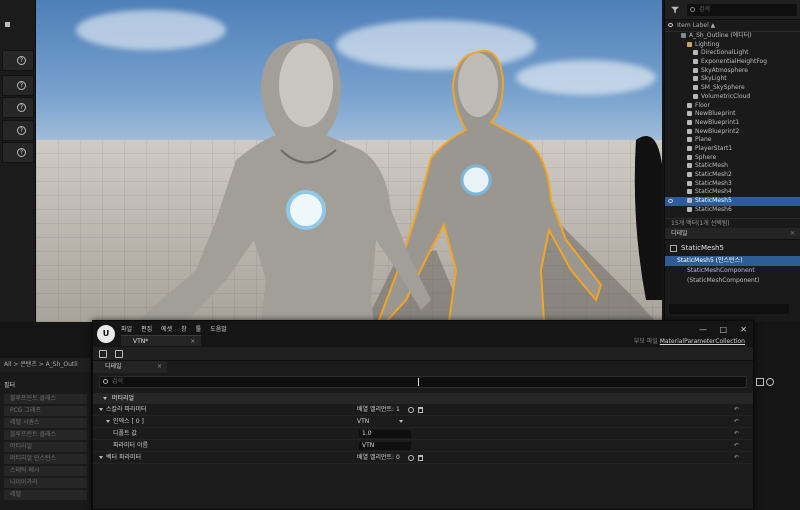 The height and width of the screenshot is (510, 800). Describe the element at coordinates (703, 140) in the screenshot. I see `outliner-row-label: Plane` at that location.